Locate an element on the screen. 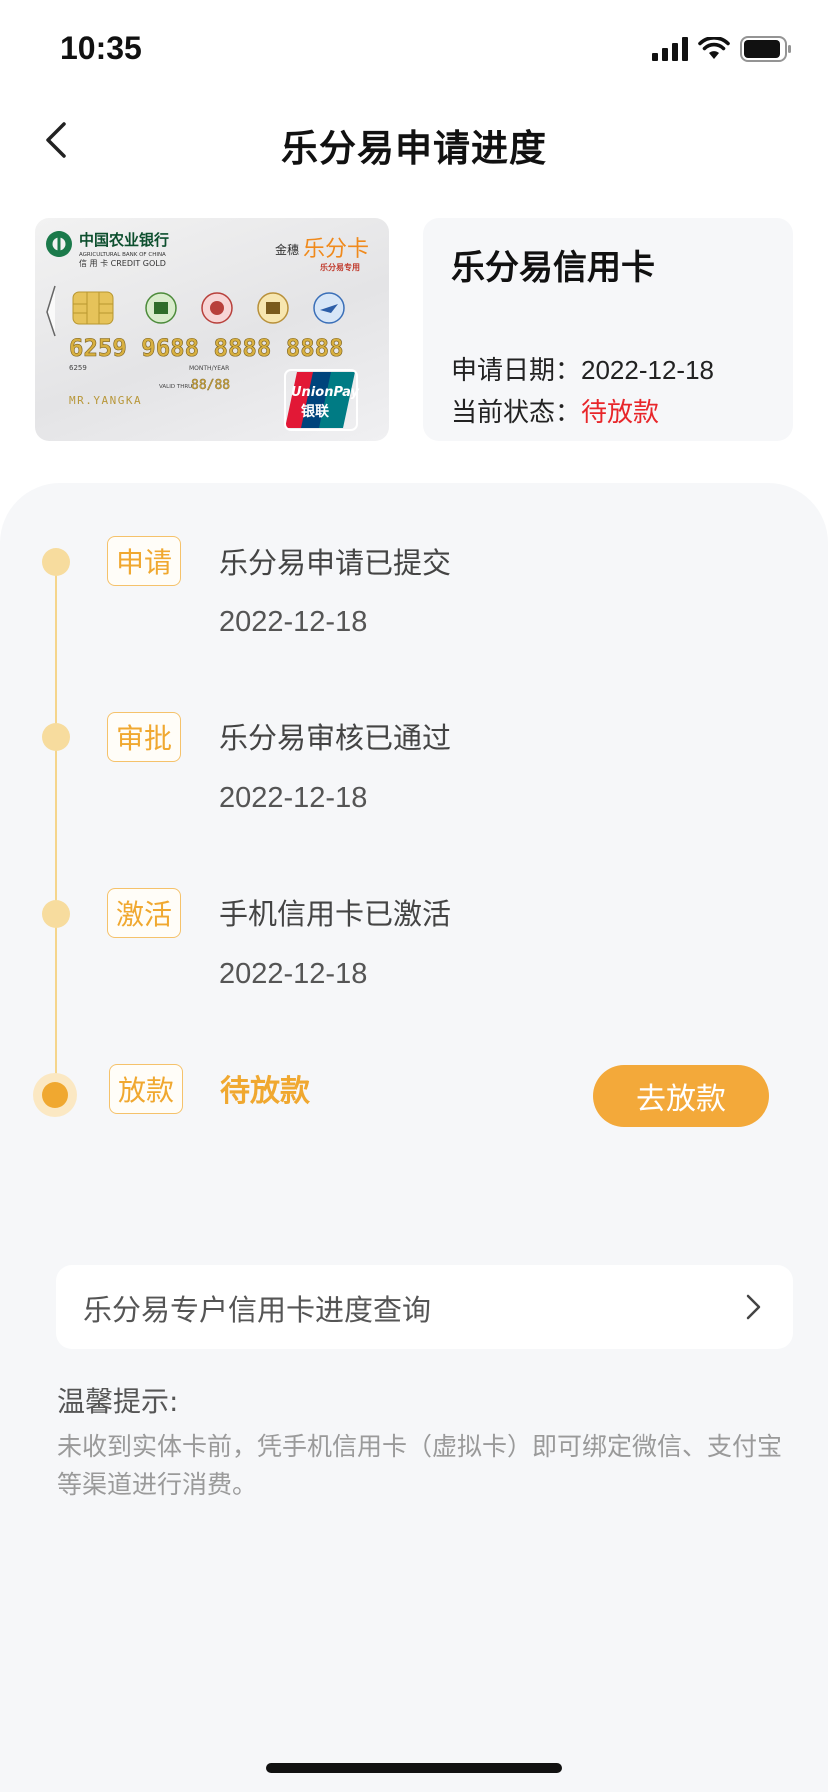 The width and height of the screenshot is (828, 1792). step-date-review: 2022-12-18 is located at coordinates (293, 798).